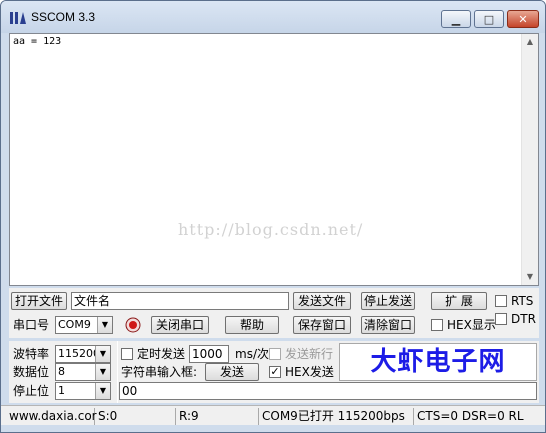 This screenshot has height=433, width=546. Describe the element at coordinates (133, 325) in the screenshot. I see `port-status-icon` at that location.